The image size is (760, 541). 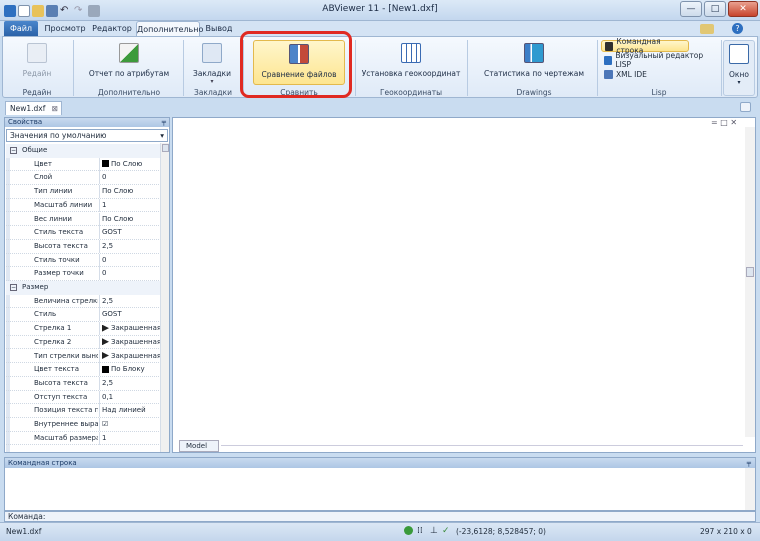 What do you see at coordinates (65, 28) in the screenshot?
I see `tab-view: Просмотр` at bounding box center [65, 28].